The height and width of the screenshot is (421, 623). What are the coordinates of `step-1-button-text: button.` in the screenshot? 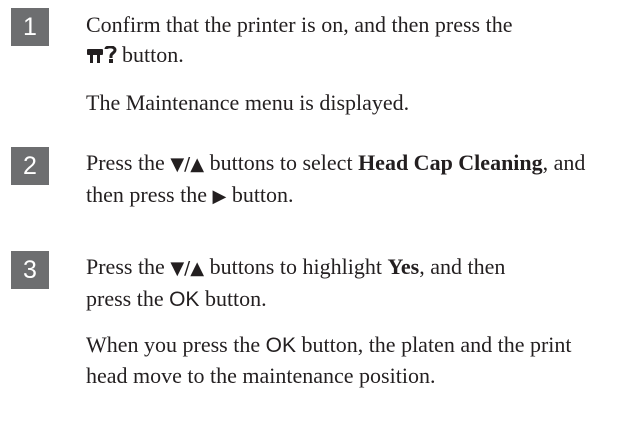 It's located at (153, 54).